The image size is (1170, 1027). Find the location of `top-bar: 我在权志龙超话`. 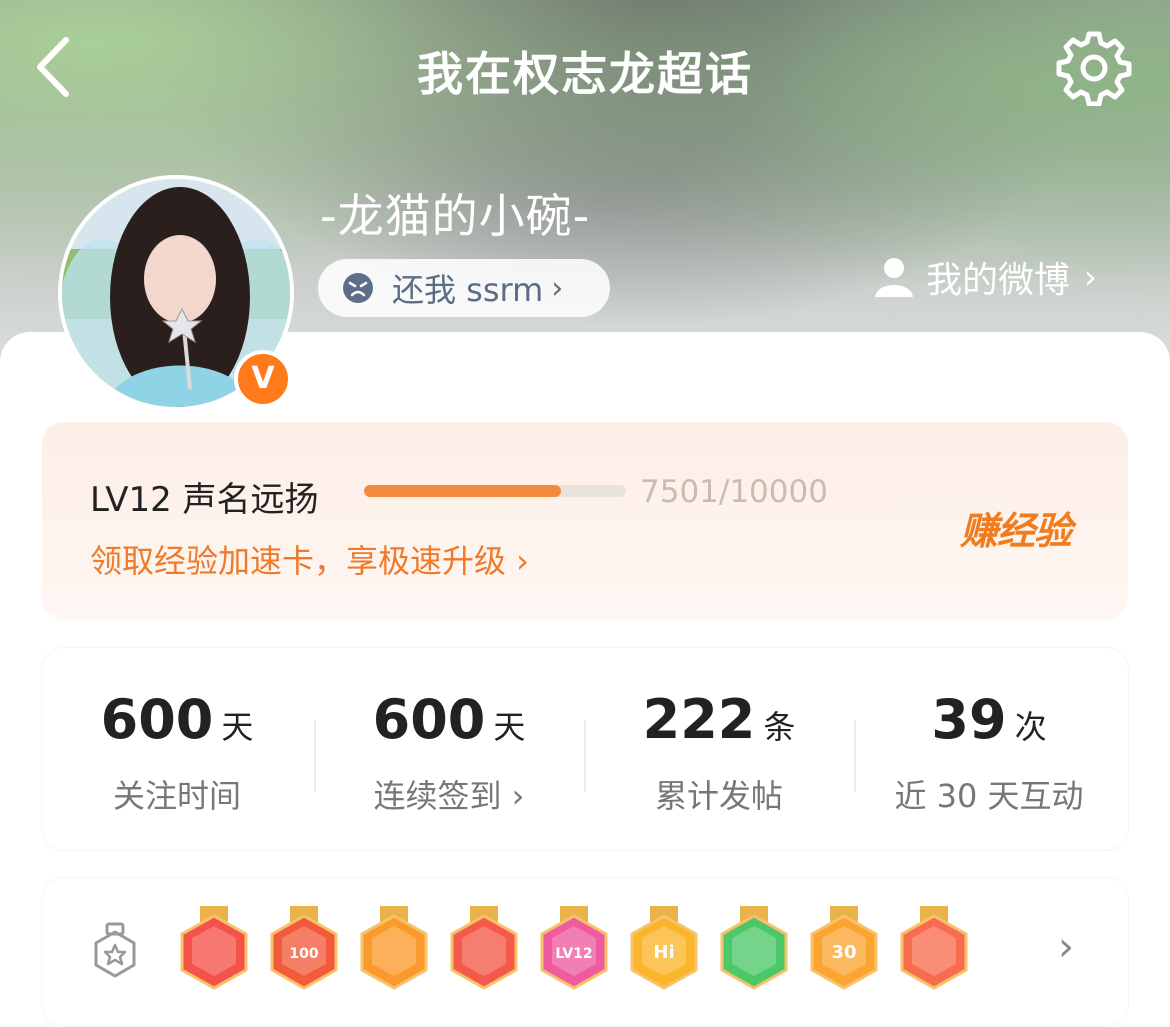

top-bar: 我在权志龙超话 is located at coordinates (585, 70).